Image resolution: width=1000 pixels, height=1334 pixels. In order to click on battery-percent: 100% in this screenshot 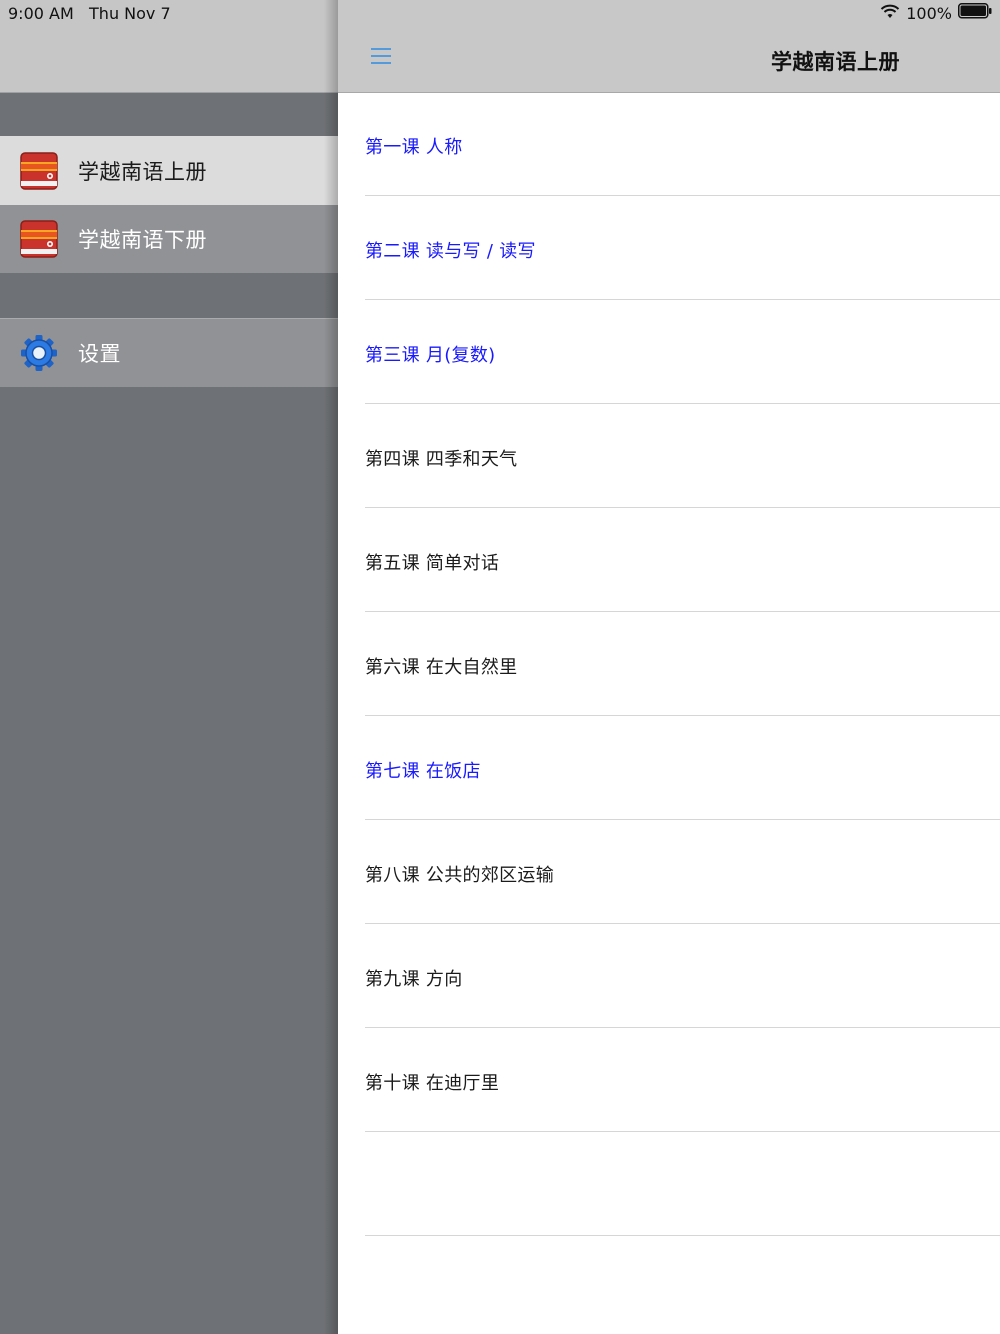, I will do `click(929, 13)`.